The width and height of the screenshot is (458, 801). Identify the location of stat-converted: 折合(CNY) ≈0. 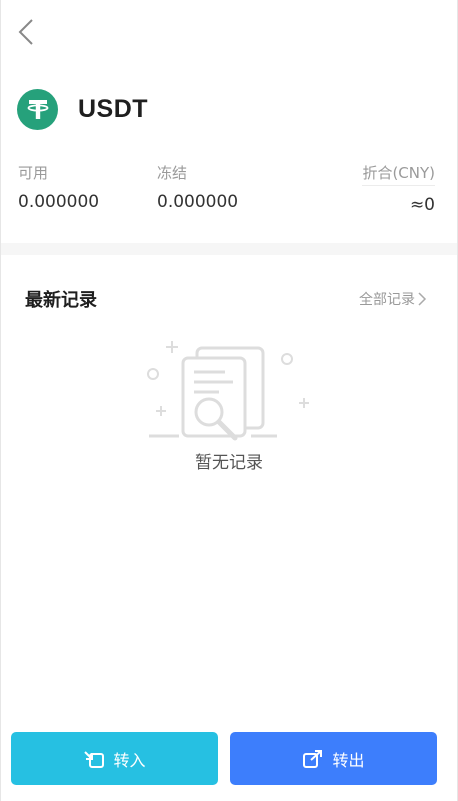
(398, 189).